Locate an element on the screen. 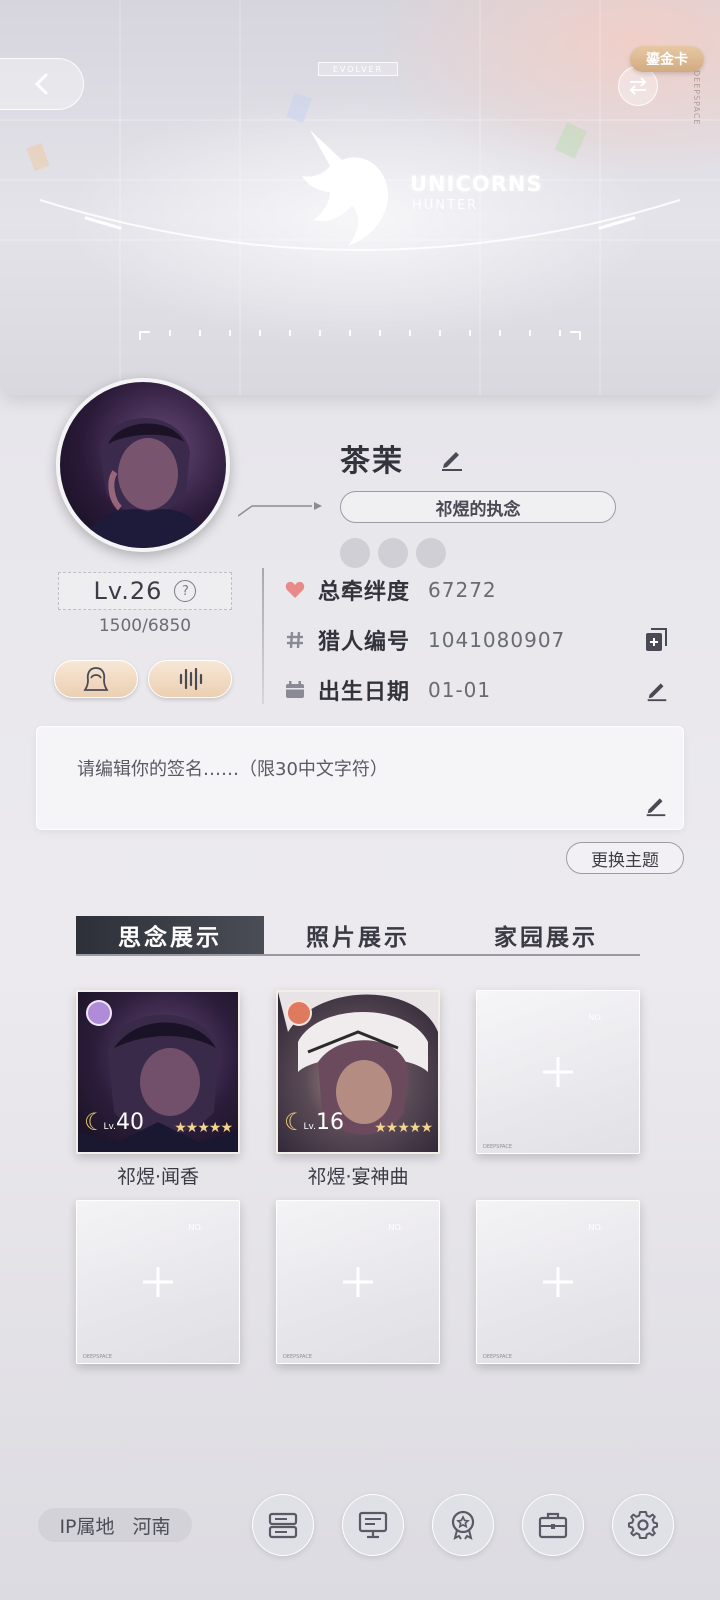 The width and height of the screenshot is (720, 1600). card-level: ☾ Lv. 40 is located at coordinates (114, 1122).